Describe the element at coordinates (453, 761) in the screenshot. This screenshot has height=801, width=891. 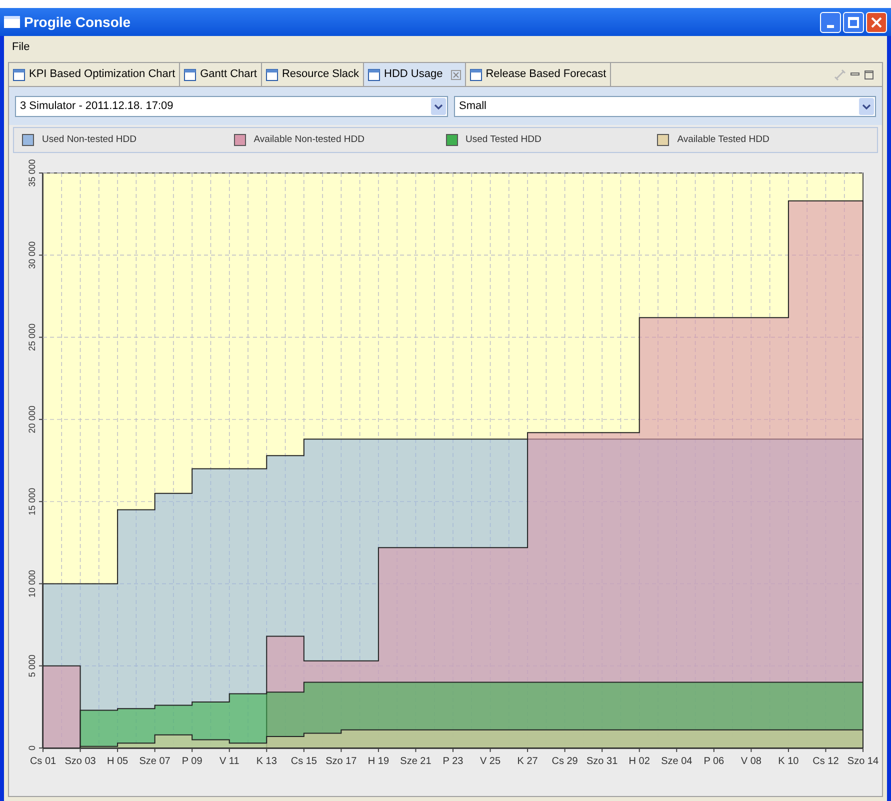
I see `x-tick-label: P 23` at that location.